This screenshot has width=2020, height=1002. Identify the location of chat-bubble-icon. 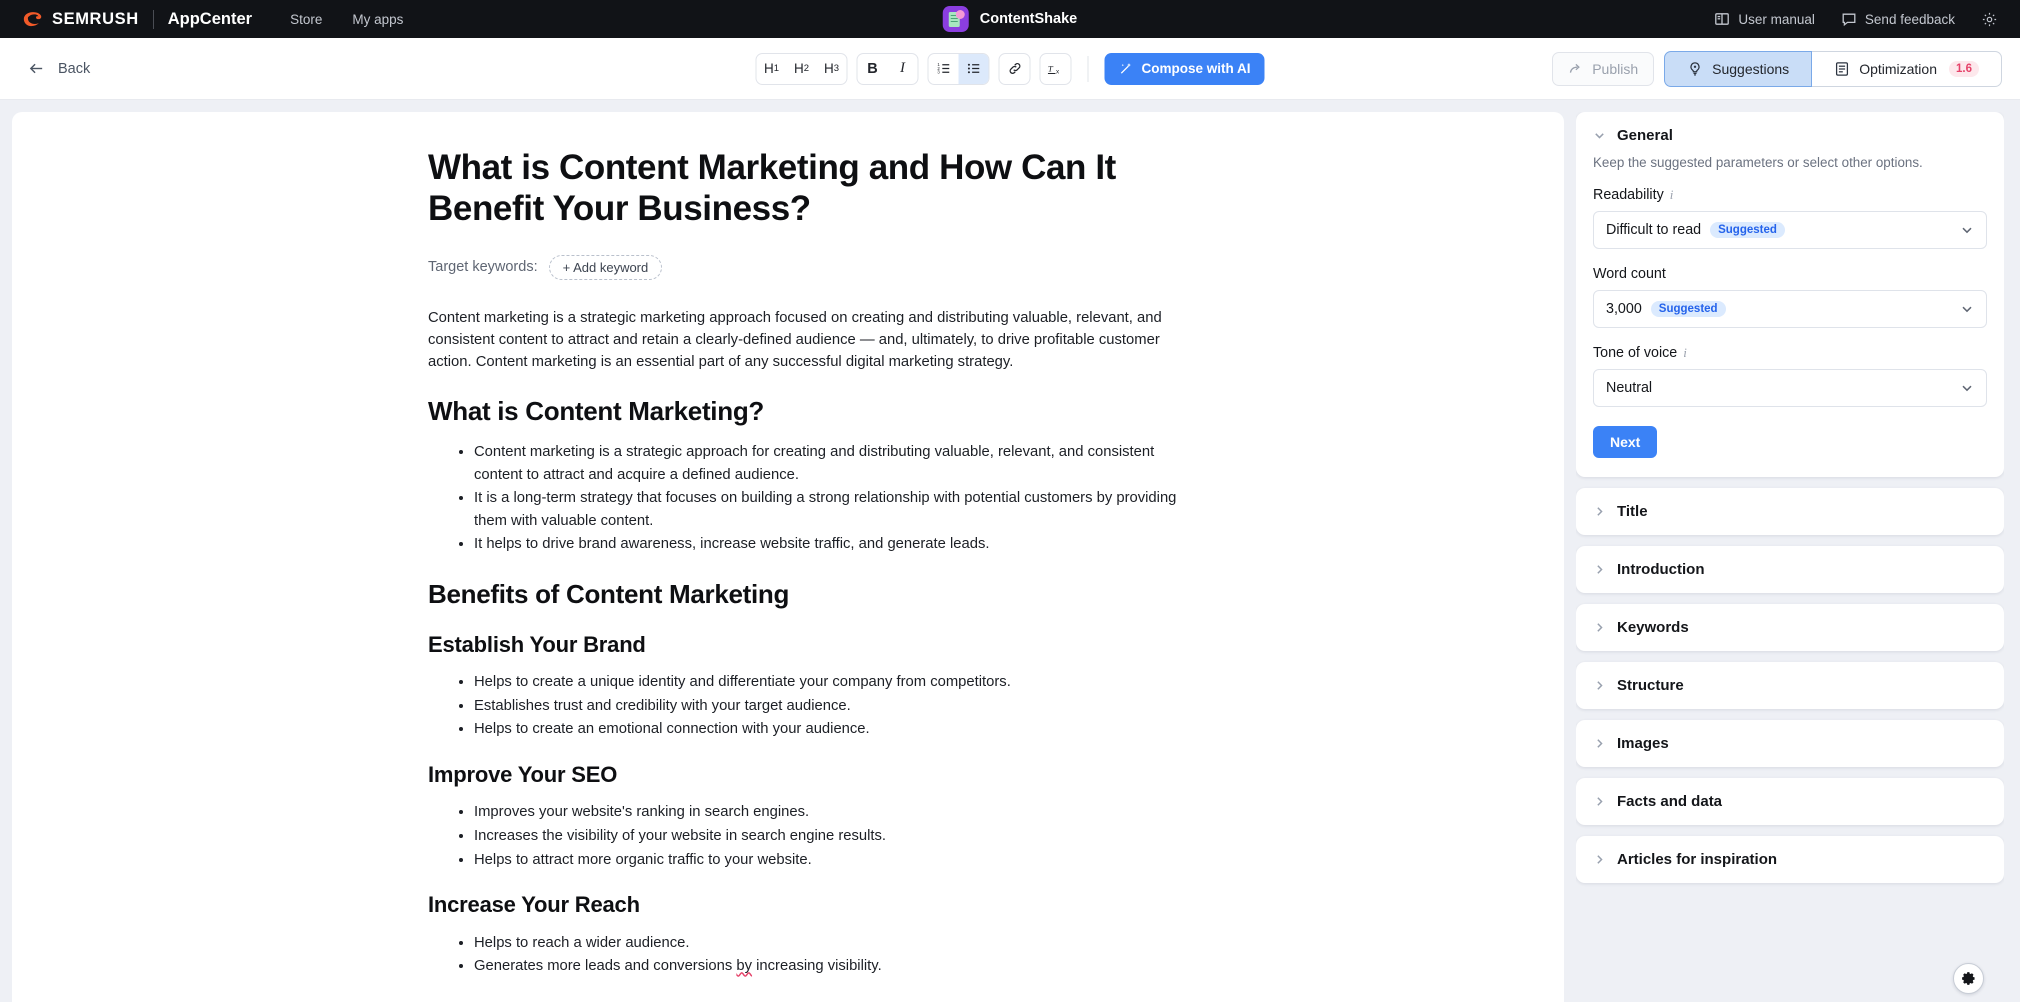
(1849, 20).